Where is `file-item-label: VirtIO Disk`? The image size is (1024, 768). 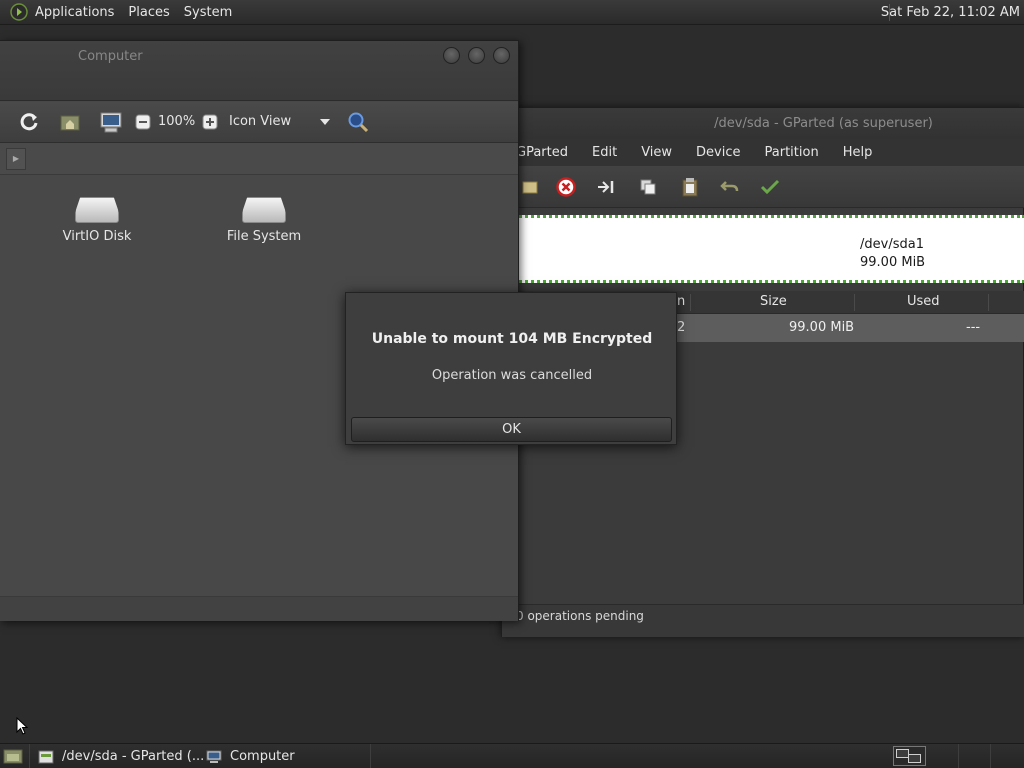
file-item-label: VirtIO Disk is located at coordinates (97, 236).